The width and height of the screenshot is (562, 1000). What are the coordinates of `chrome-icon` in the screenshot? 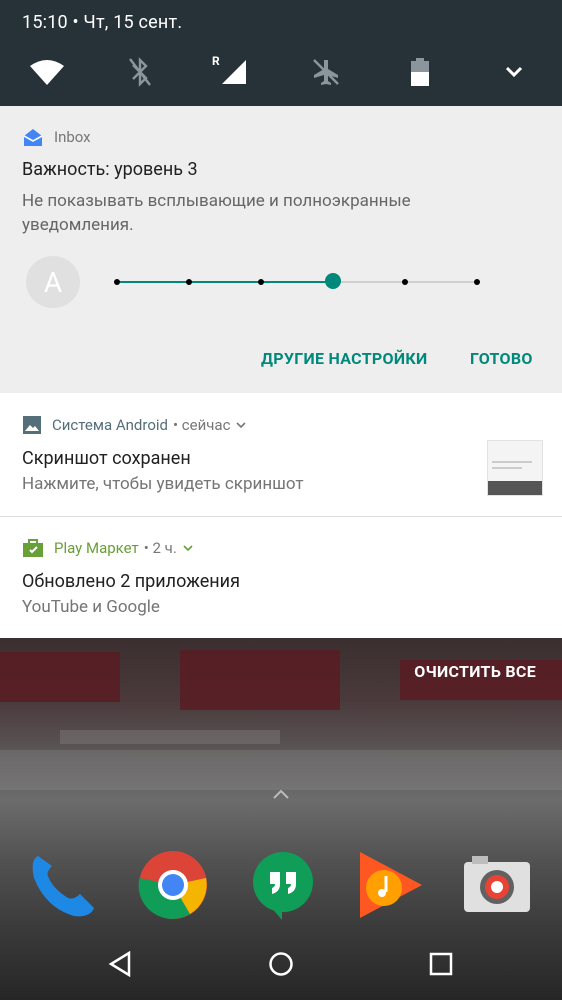 It's located at (173, 885).